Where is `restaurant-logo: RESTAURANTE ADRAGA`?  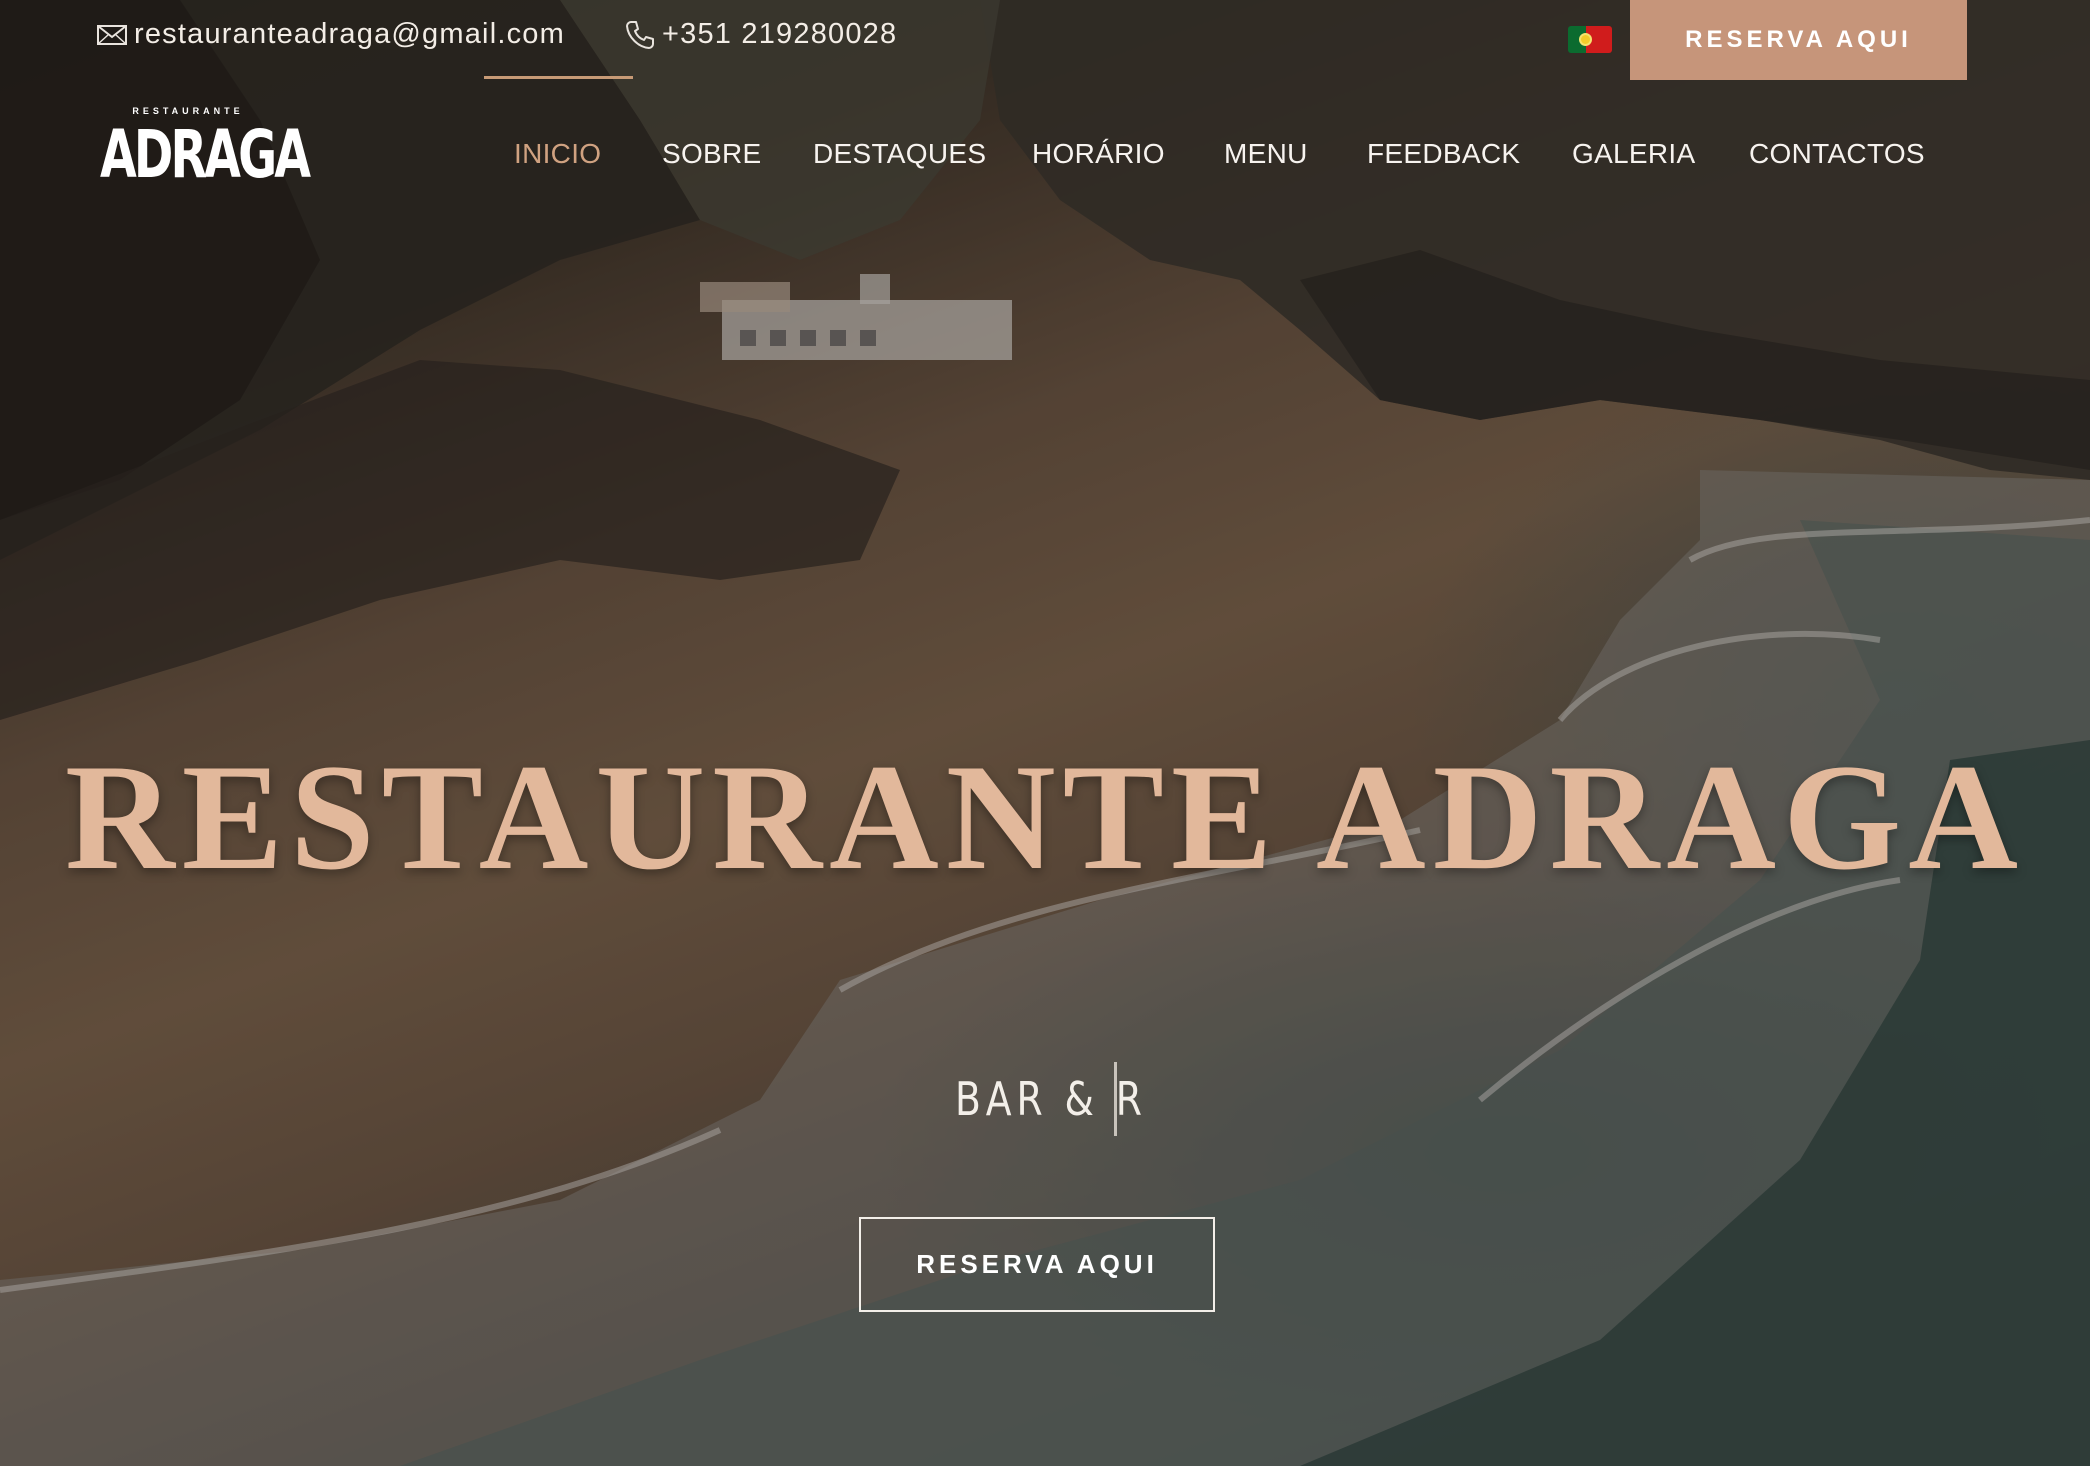
restaurant-logo: RESTAURANTE ADRAGA is located at coordinates (205, 150).